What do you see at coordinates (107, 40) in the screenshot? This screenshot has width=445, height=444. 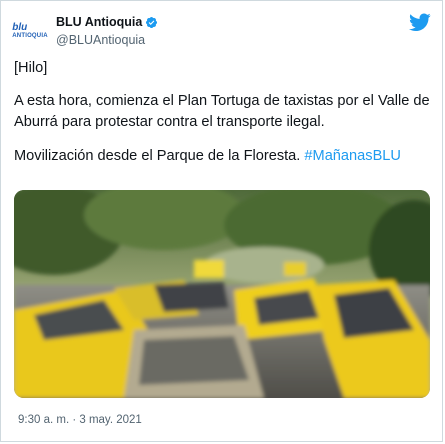 I see `handle: @BLUAntioquia` at bounding box center [107, 40].